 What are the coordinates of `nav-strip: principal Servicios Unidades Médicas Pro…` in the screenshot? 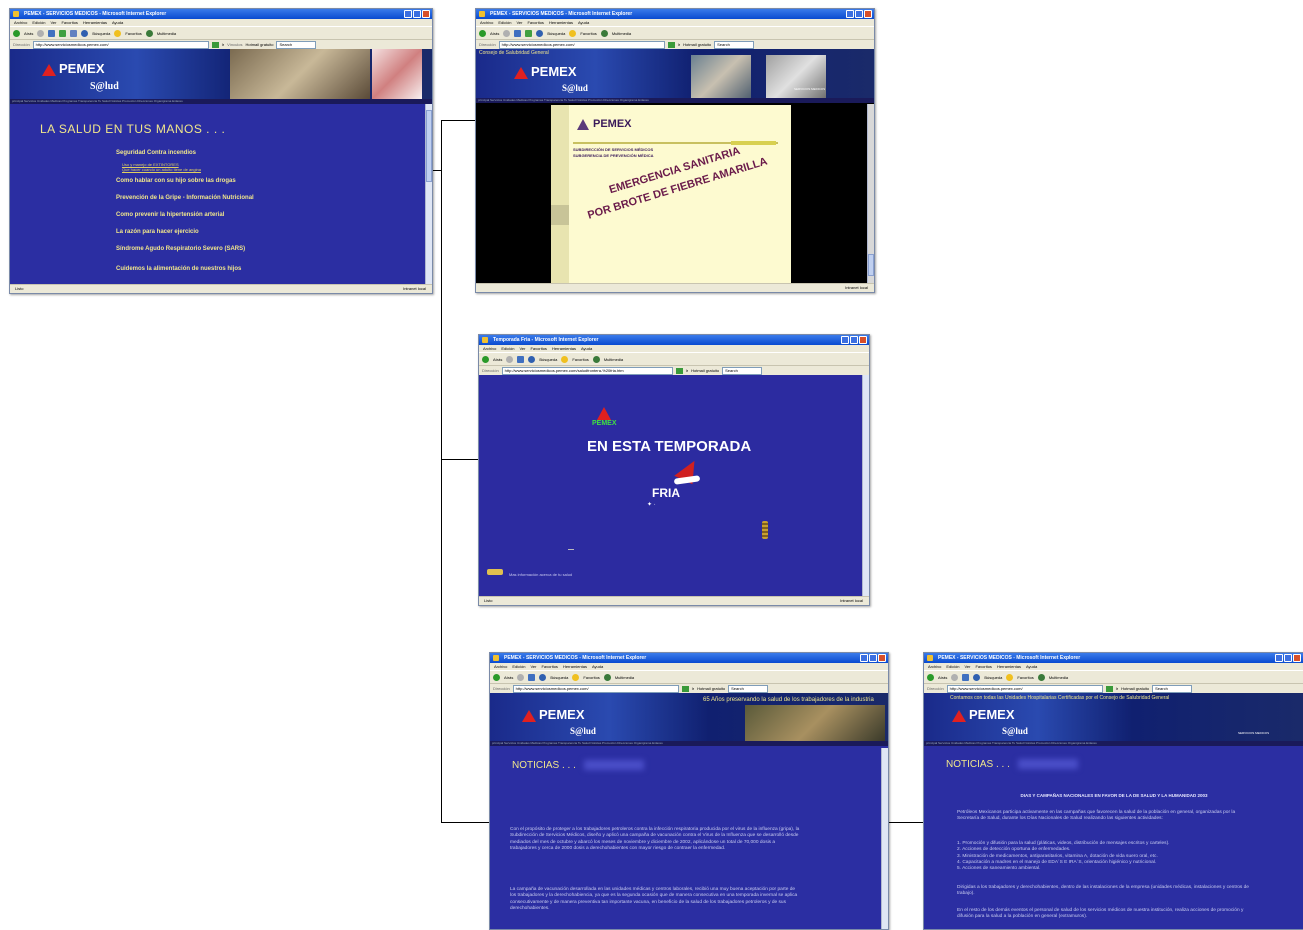 It's located at (675, 100).